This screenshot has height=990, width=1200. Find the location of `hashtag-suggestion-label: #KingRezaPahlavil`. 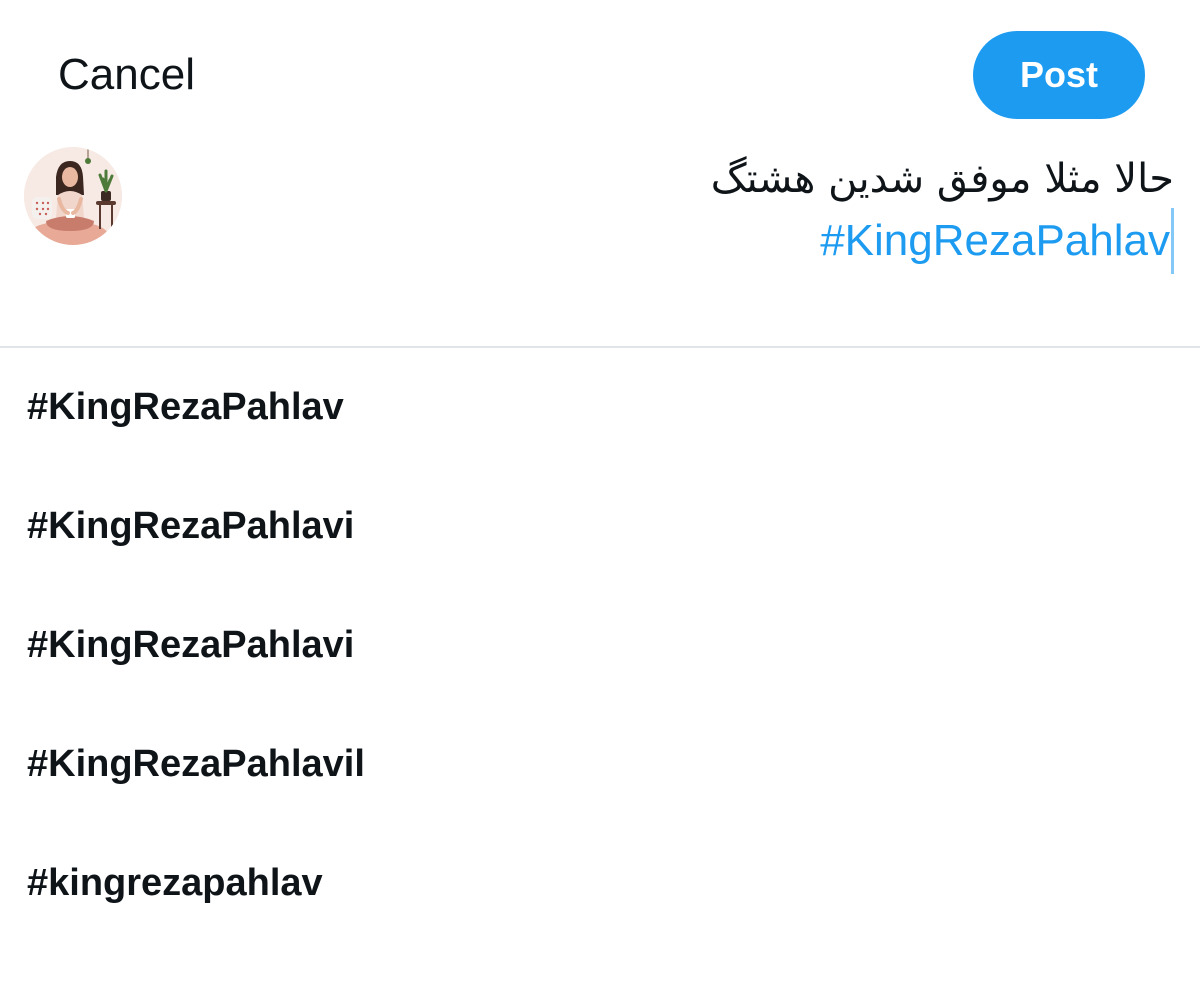

hashtag-suggestion-label: #KingRezaPahlavil is located at coordinates (196, 764).